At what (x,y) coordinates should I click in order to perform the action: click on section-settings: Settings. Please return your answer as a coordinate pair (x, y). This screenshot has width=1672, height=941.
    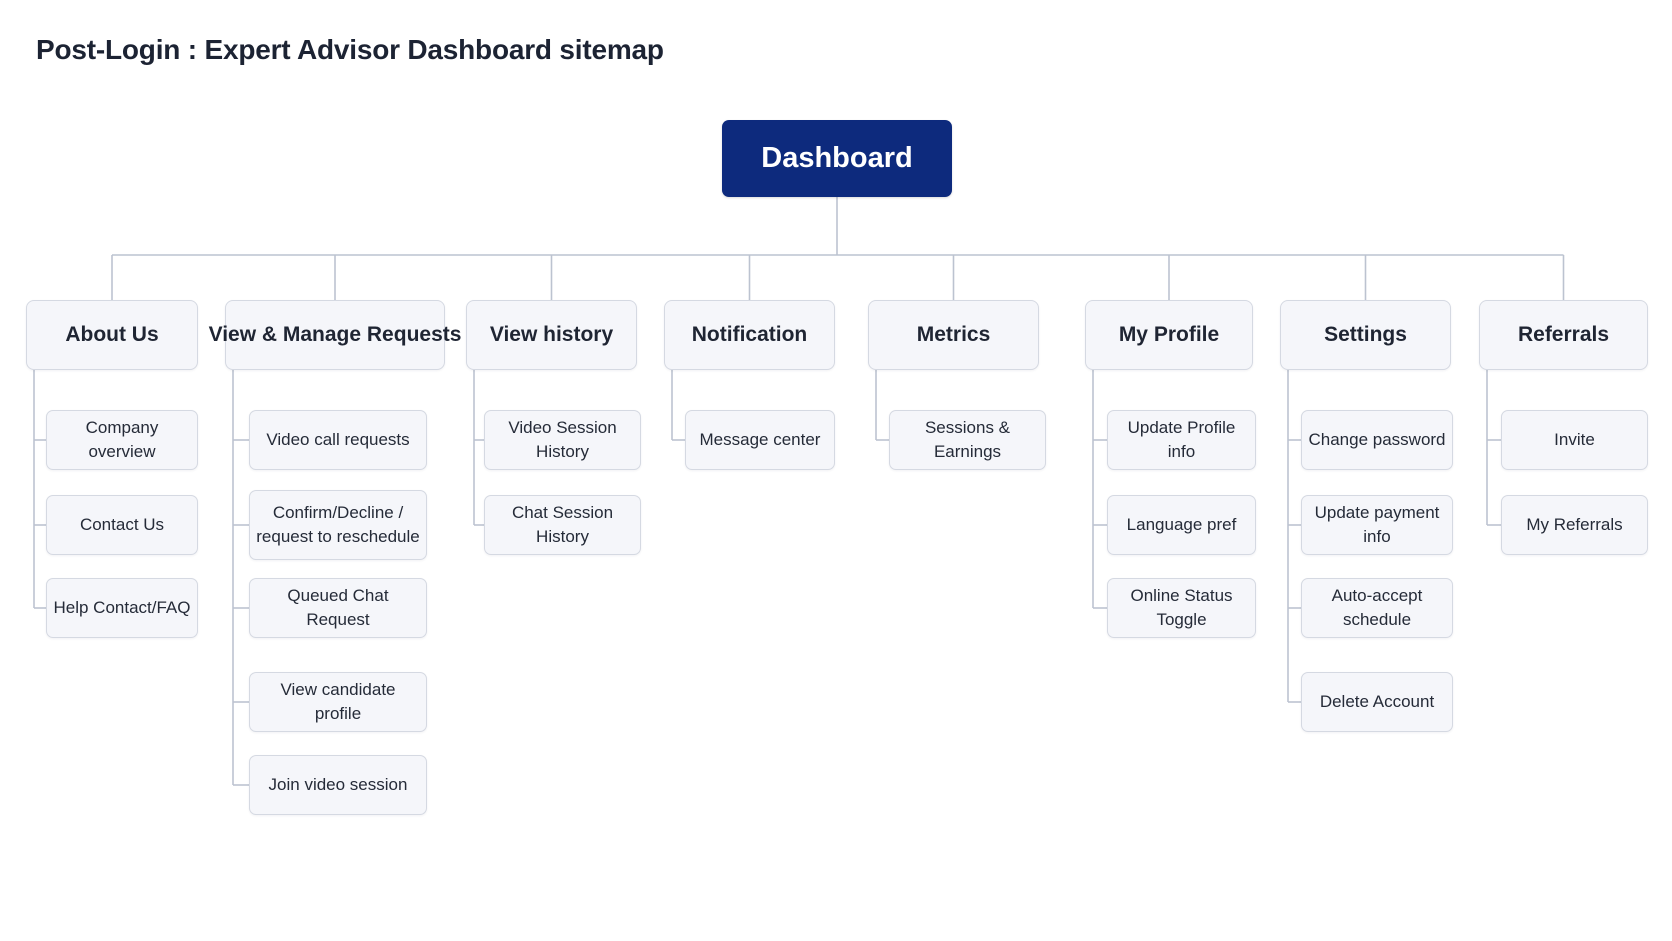
    Looking at the image, I should click on (1365, 335).